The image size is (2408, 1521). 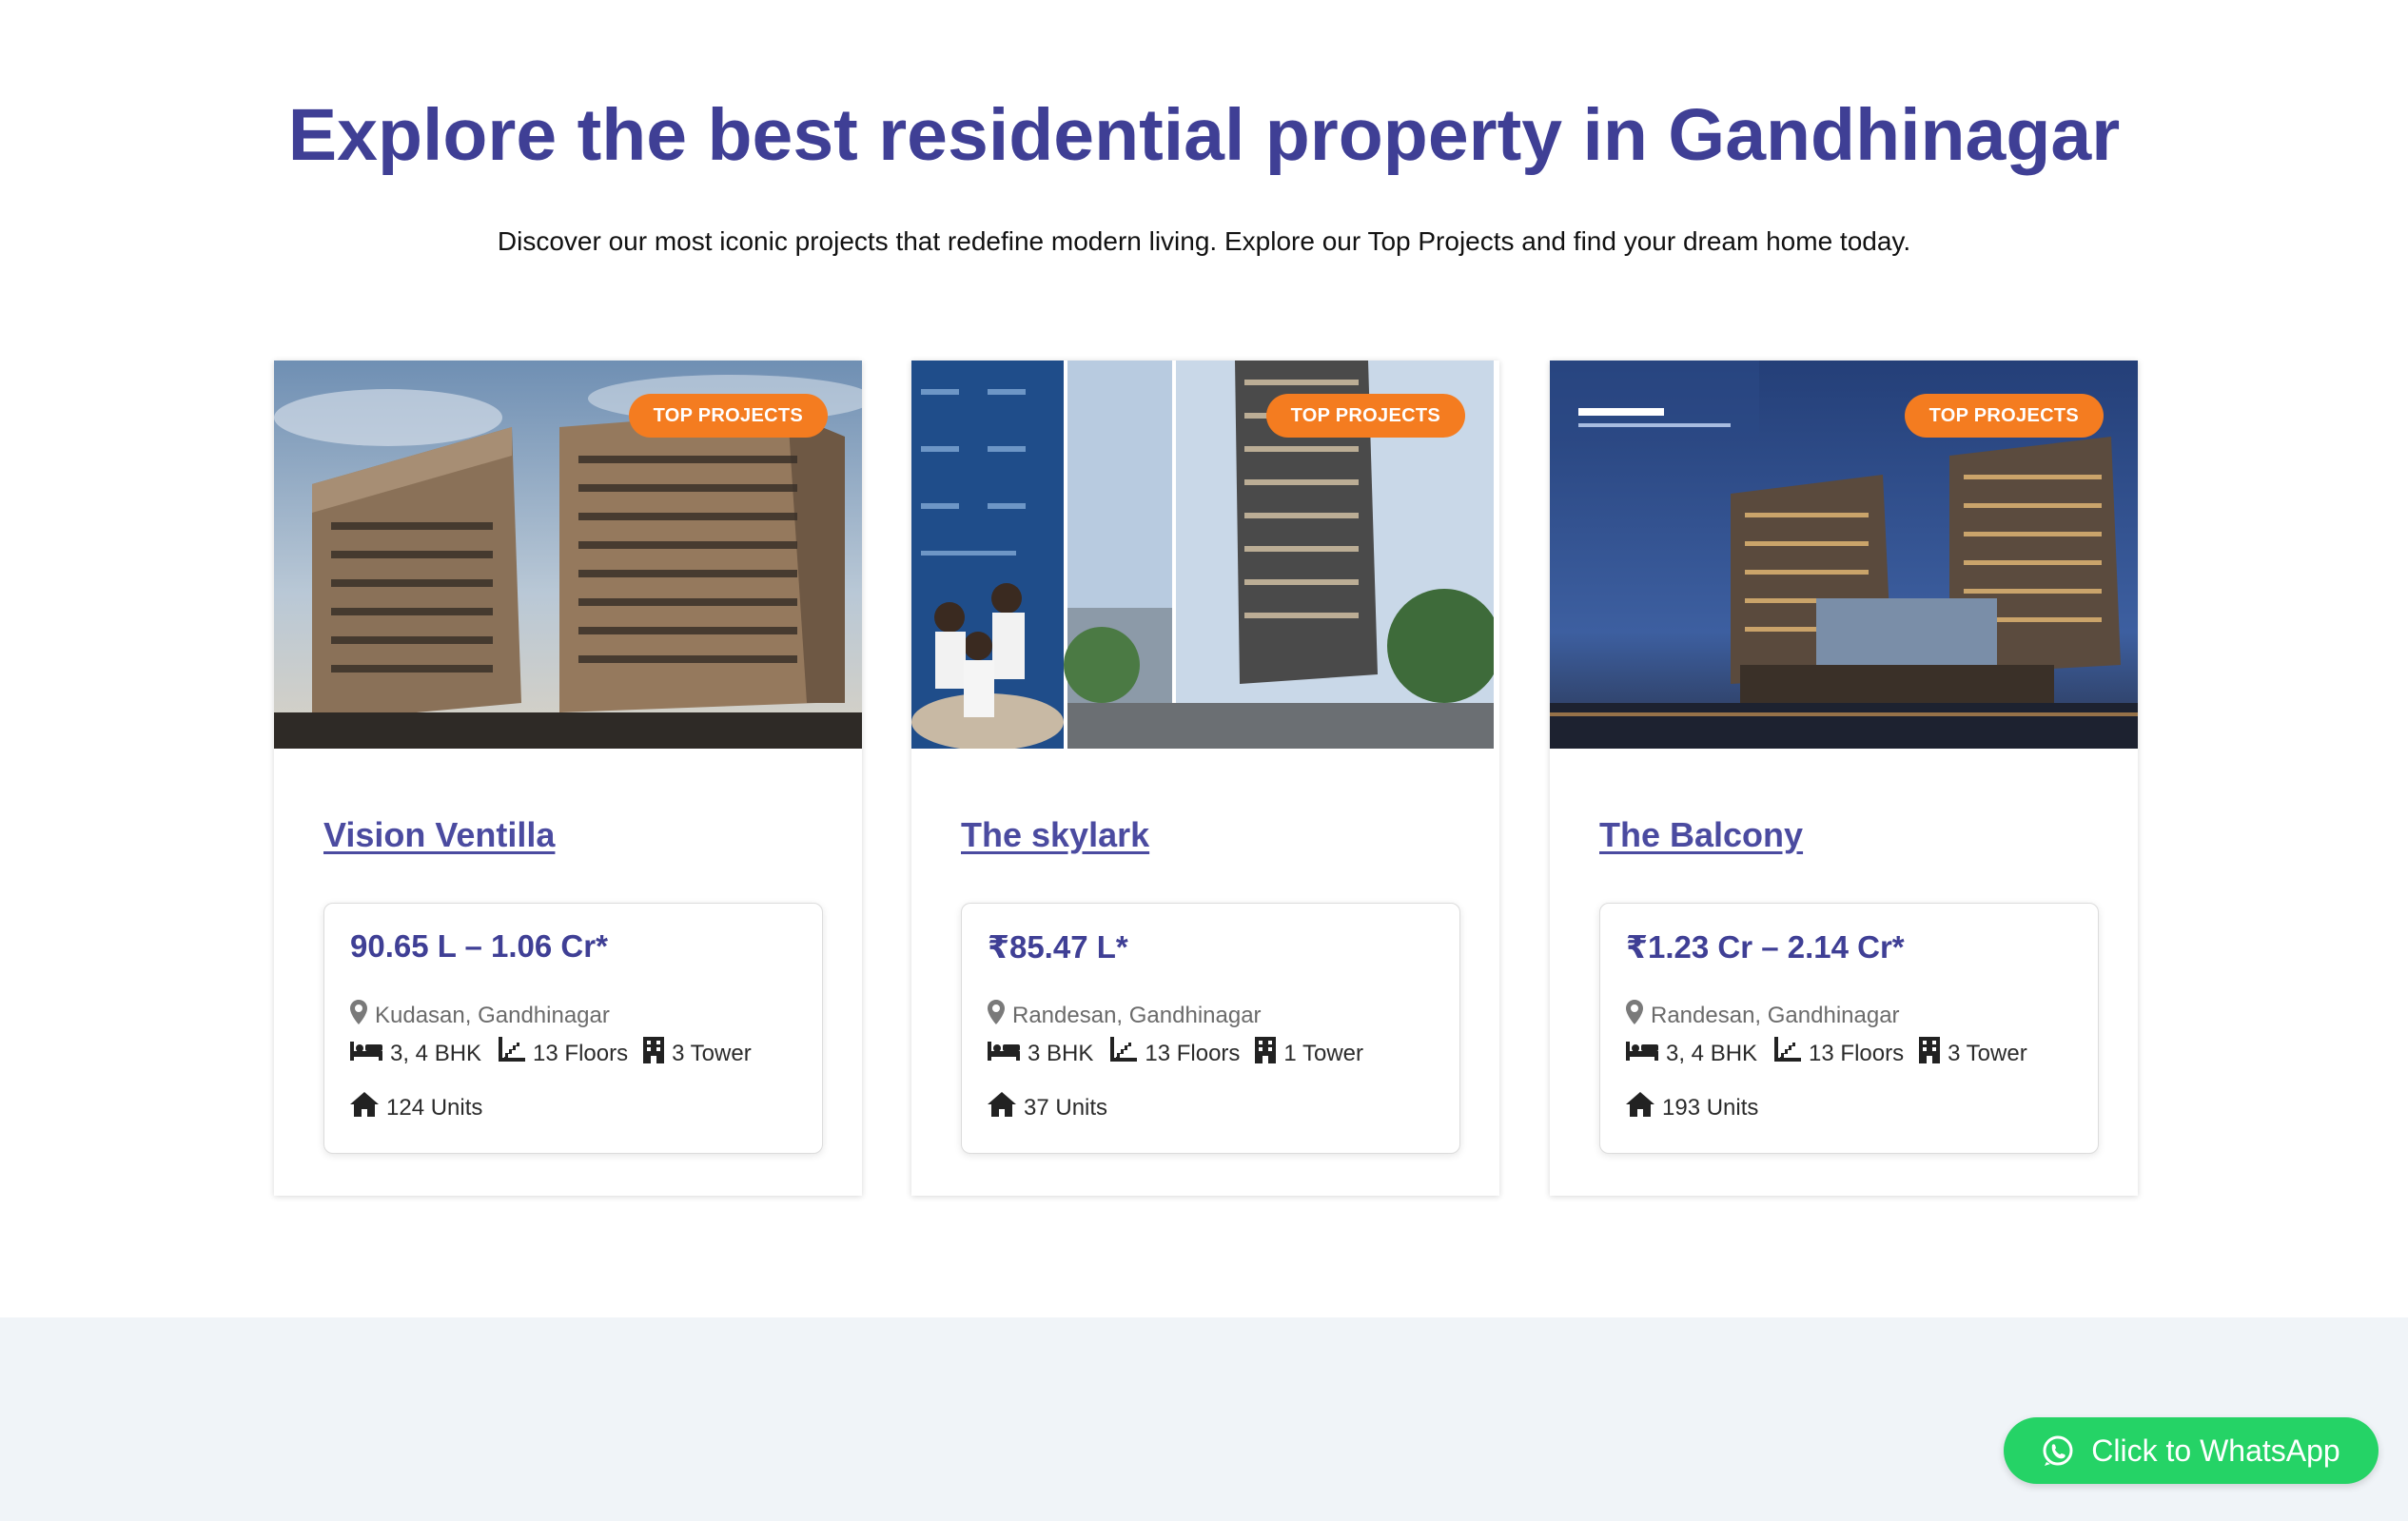 I want to click on units-text: 124 Units, so click(x=434, y=1107).